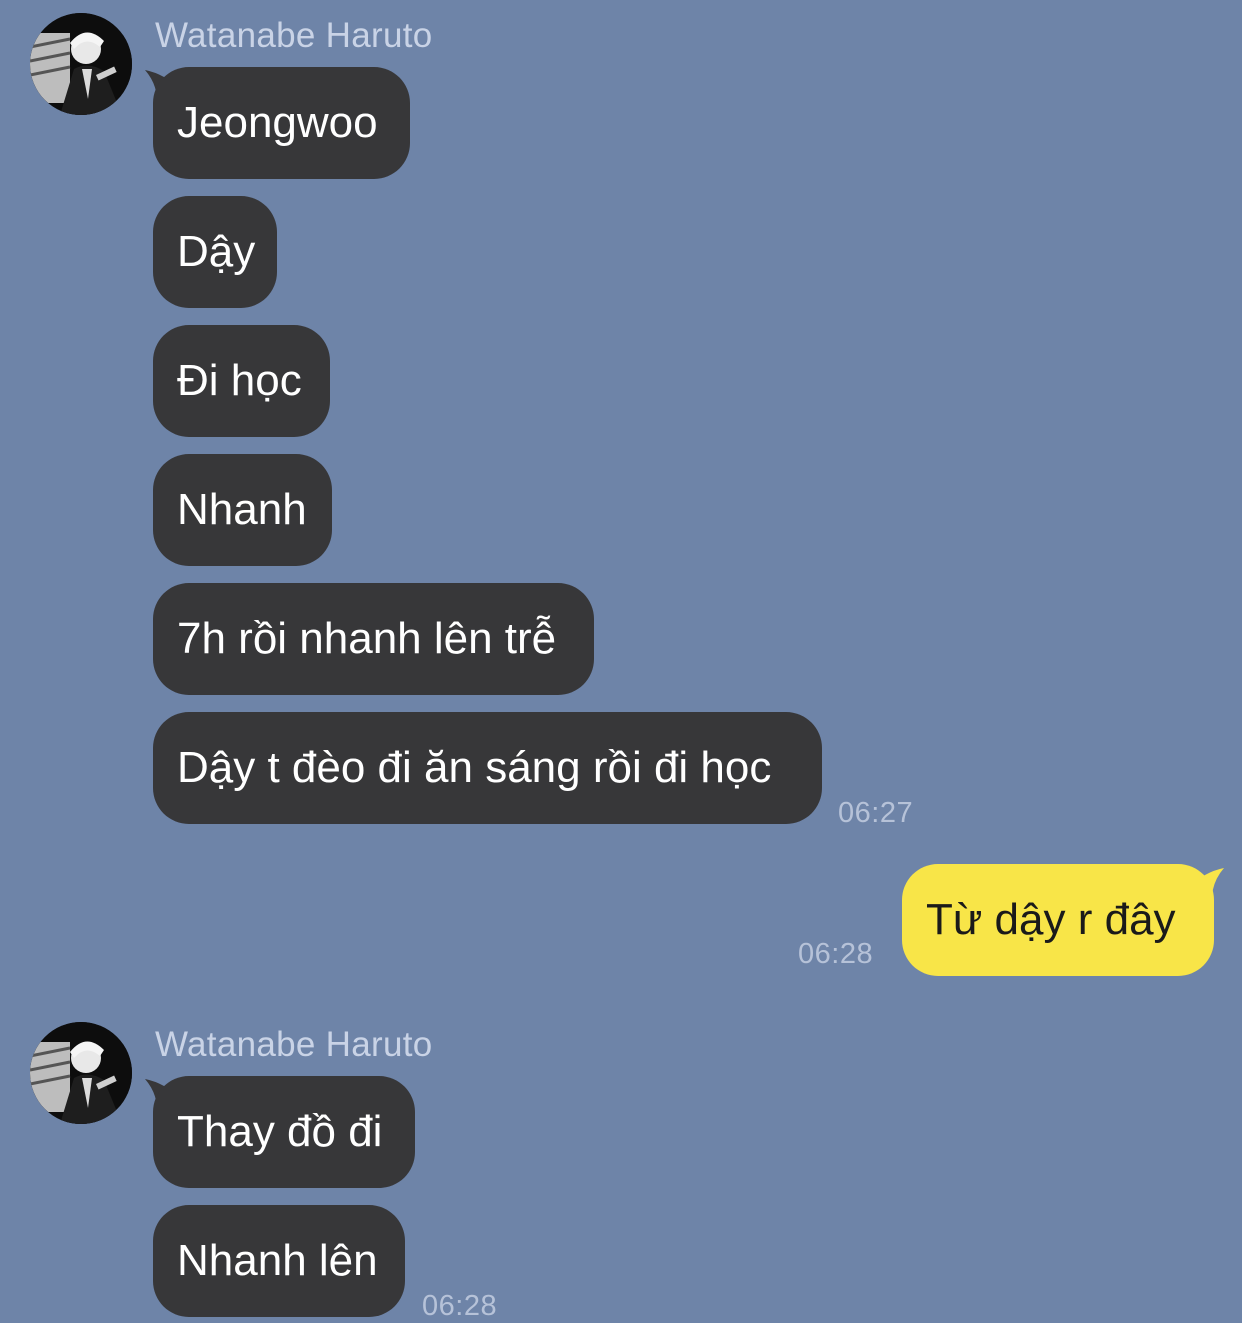 Image resolution: width=1242 pixels, height=1323 pixels. What do you see at coordinates (242, 510) in the screenshot?
I see `message-bubble: Nhanh` at bounding box center [242, 510].